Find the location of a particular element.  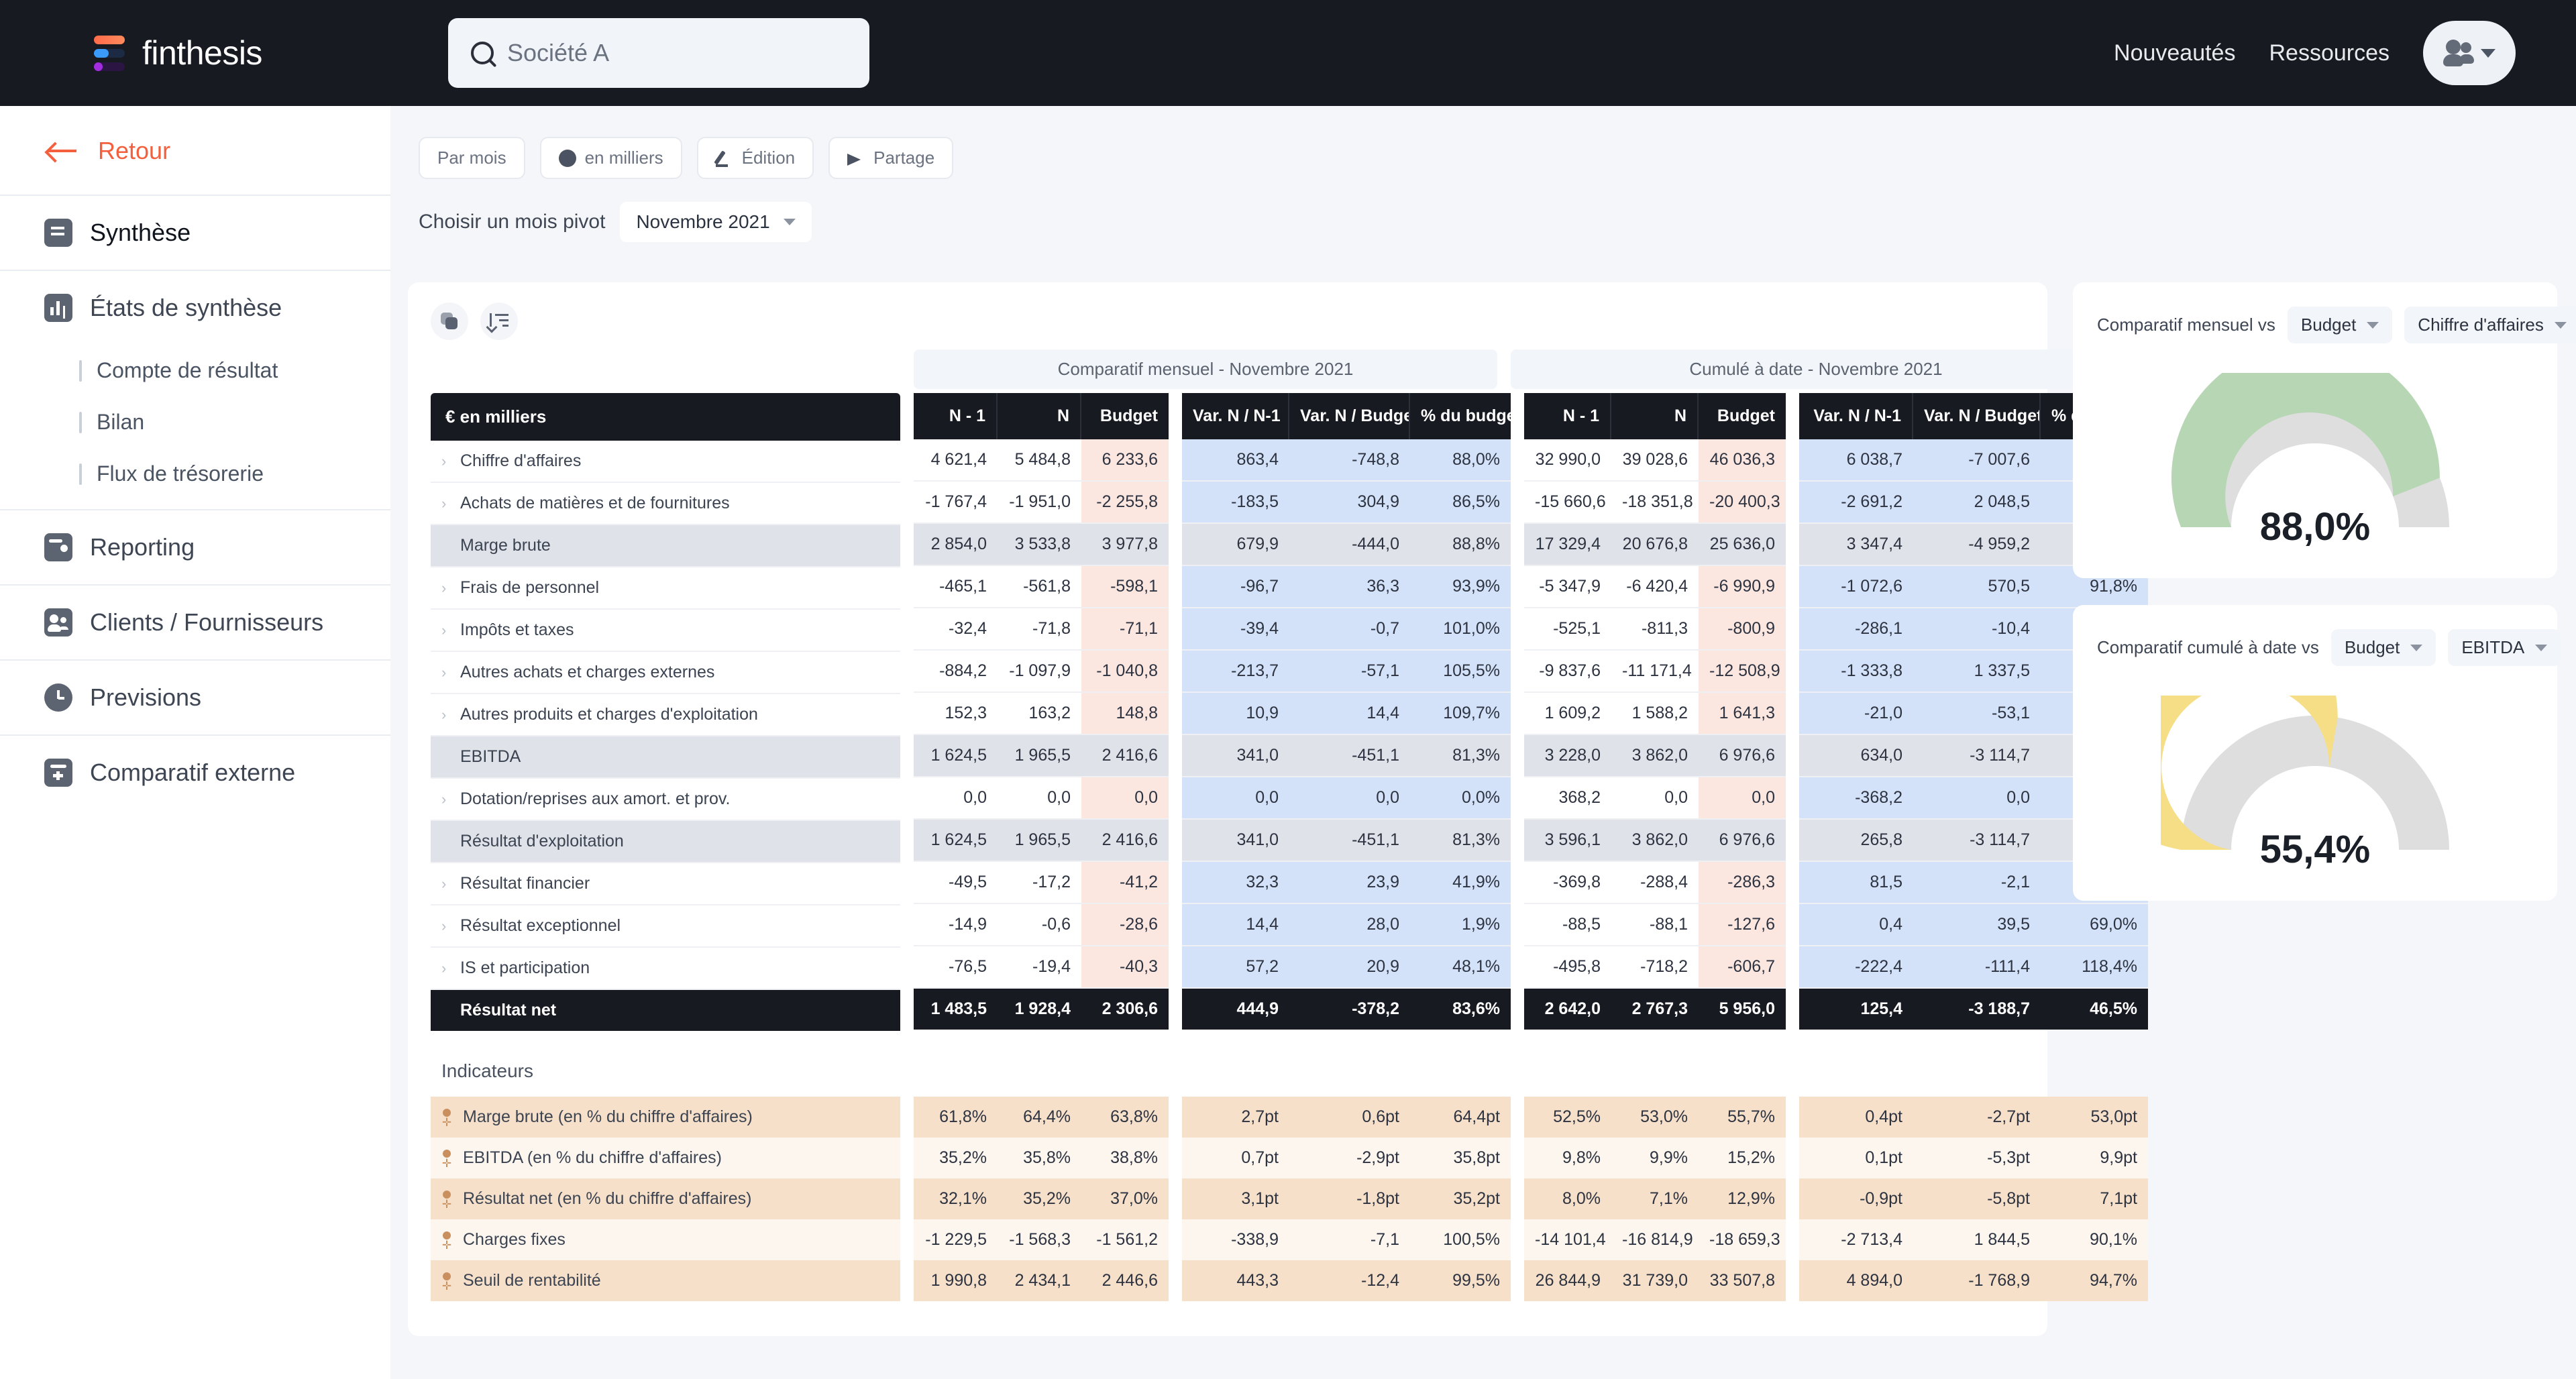

table-row: › Autres achats et charges externes is located at coordinates (665, 673).